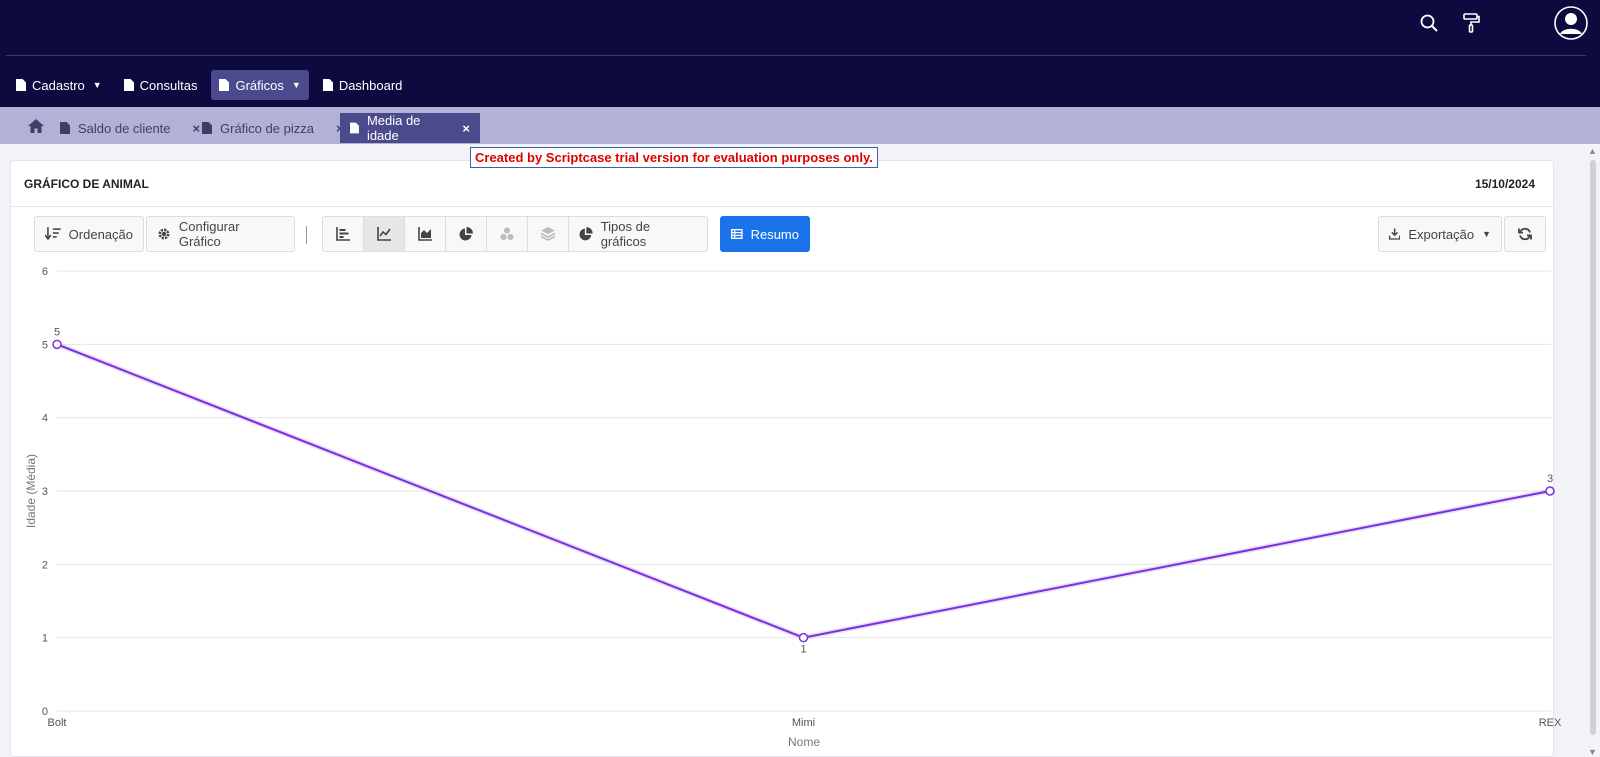 The height and width of the screenshot is (757, 1600). I want to click on x-tick-label: Mimi, so click(803, 723).